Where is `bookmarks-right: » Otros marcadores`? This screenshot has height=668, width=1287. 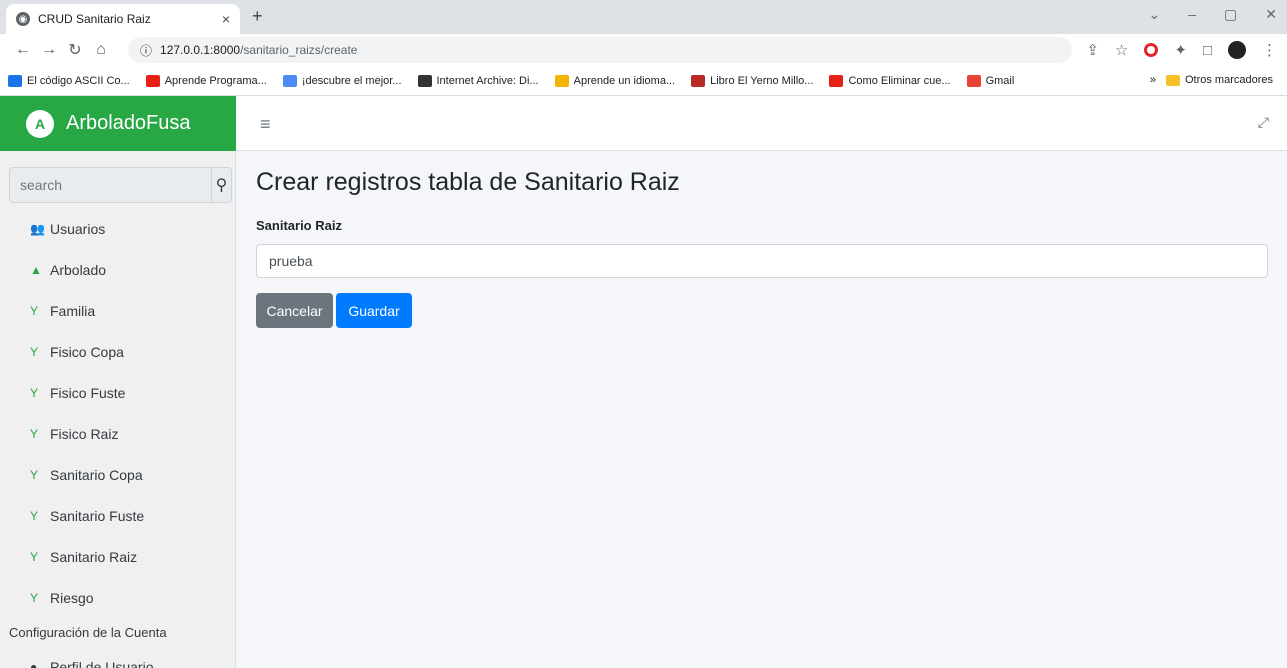
bookmarks-right: » Otros marcadores is located at coordinates (1211, 80).